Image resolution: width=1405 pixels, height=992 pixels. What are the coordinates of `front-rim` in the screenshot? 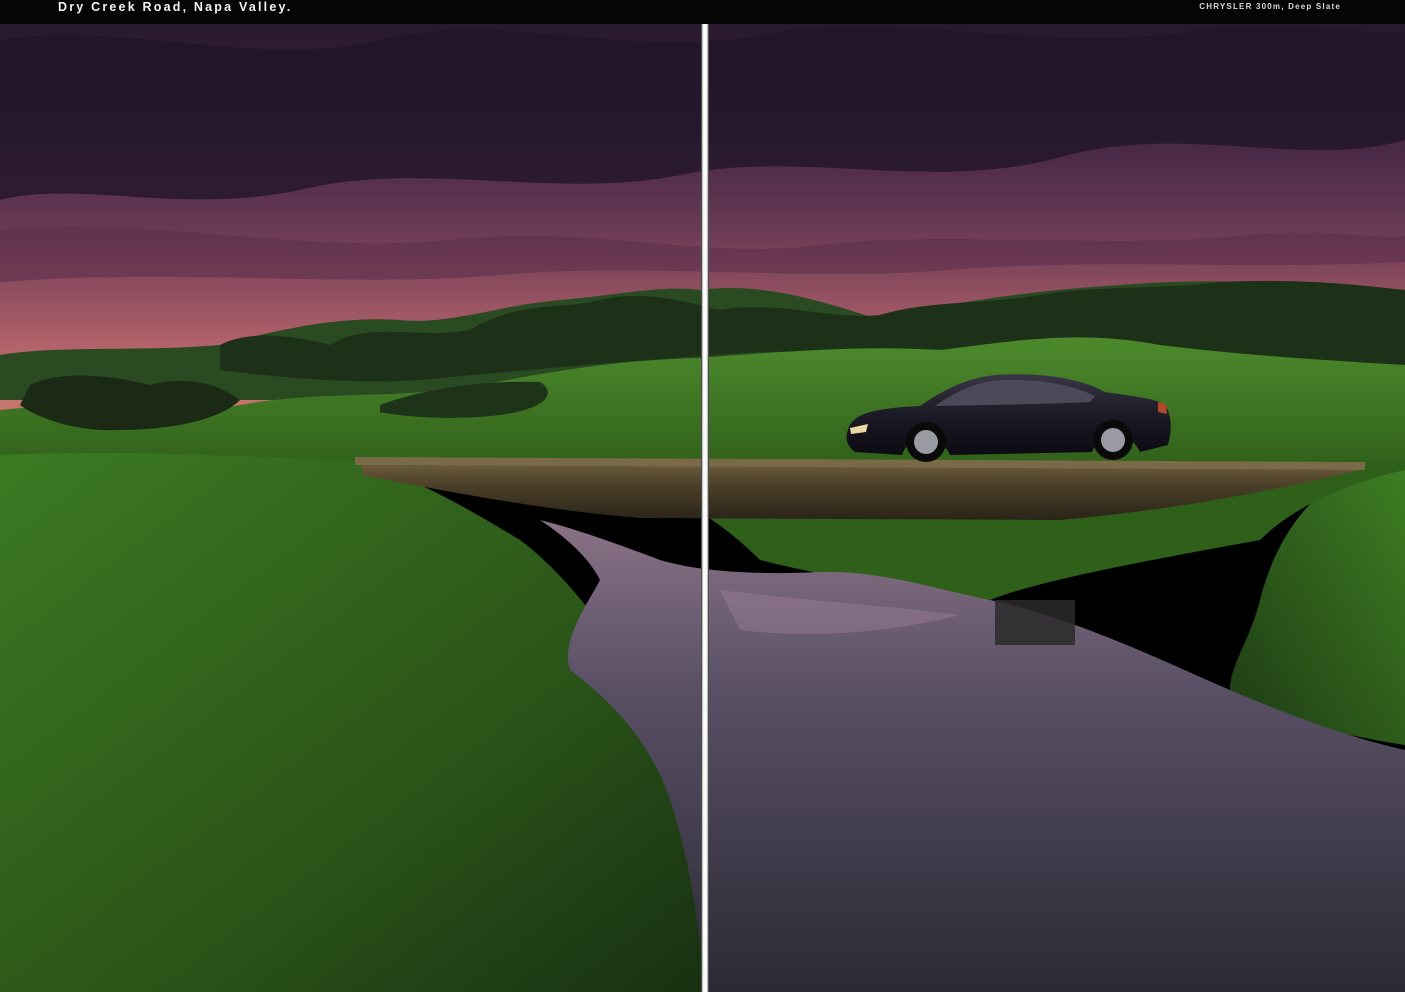 It's located at (926, 442).